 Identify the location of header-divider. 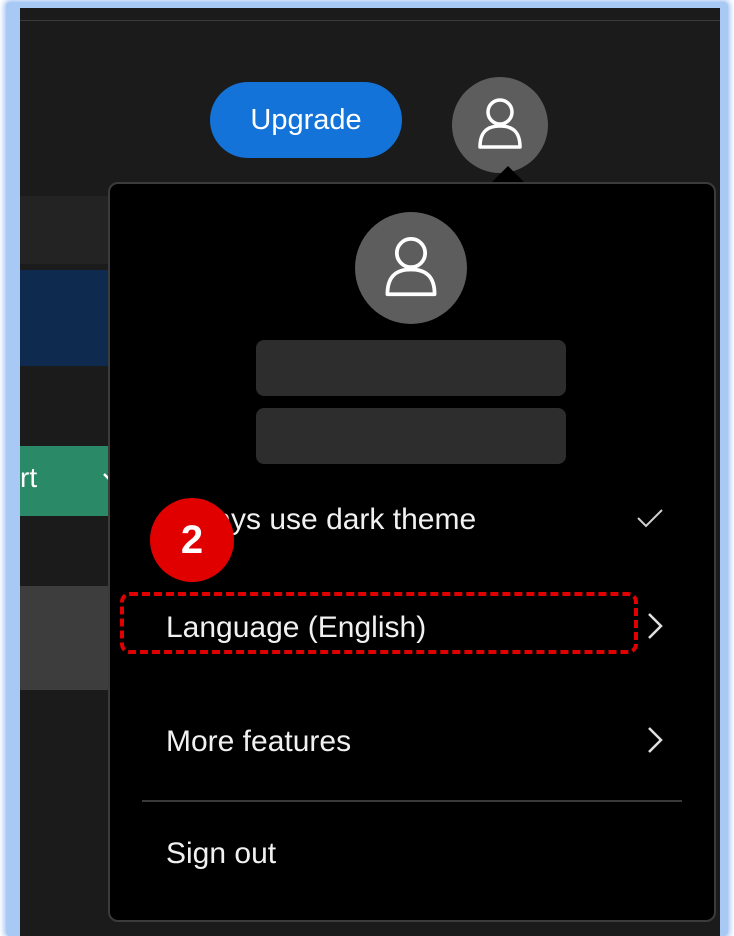
(370, 20).